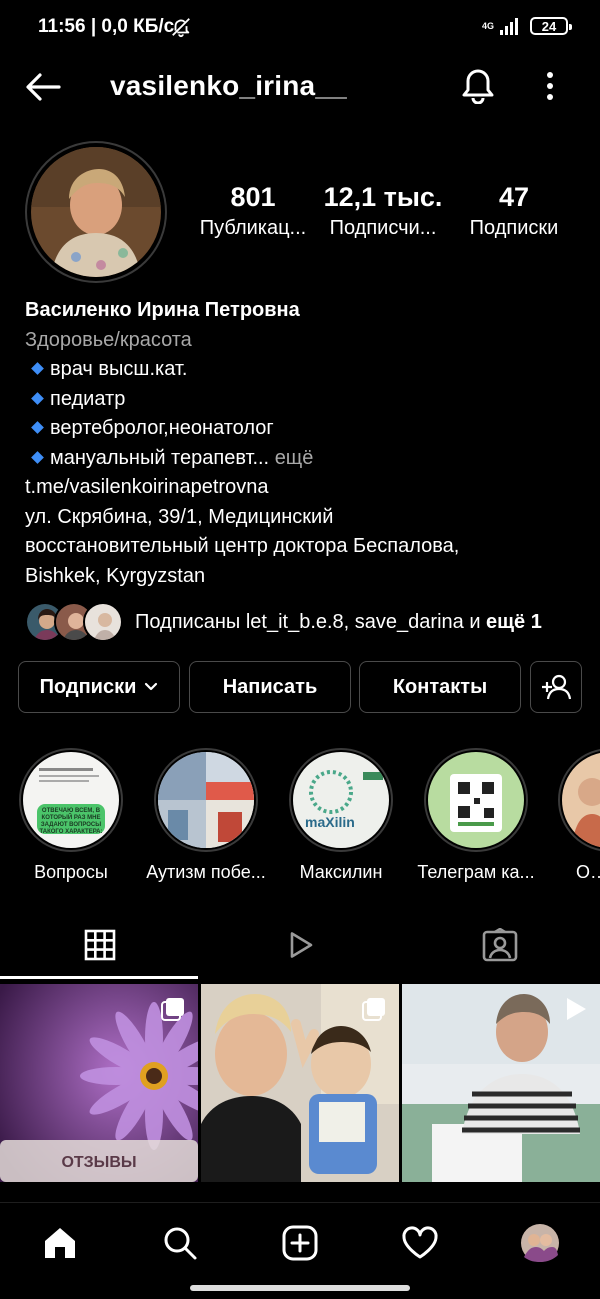 This screenshot has width=600, height=1299. What do you see at coordinates (294, 458) in the screenshot?
I see `bio-more-link: ещё` at bounding box center [294, 458].